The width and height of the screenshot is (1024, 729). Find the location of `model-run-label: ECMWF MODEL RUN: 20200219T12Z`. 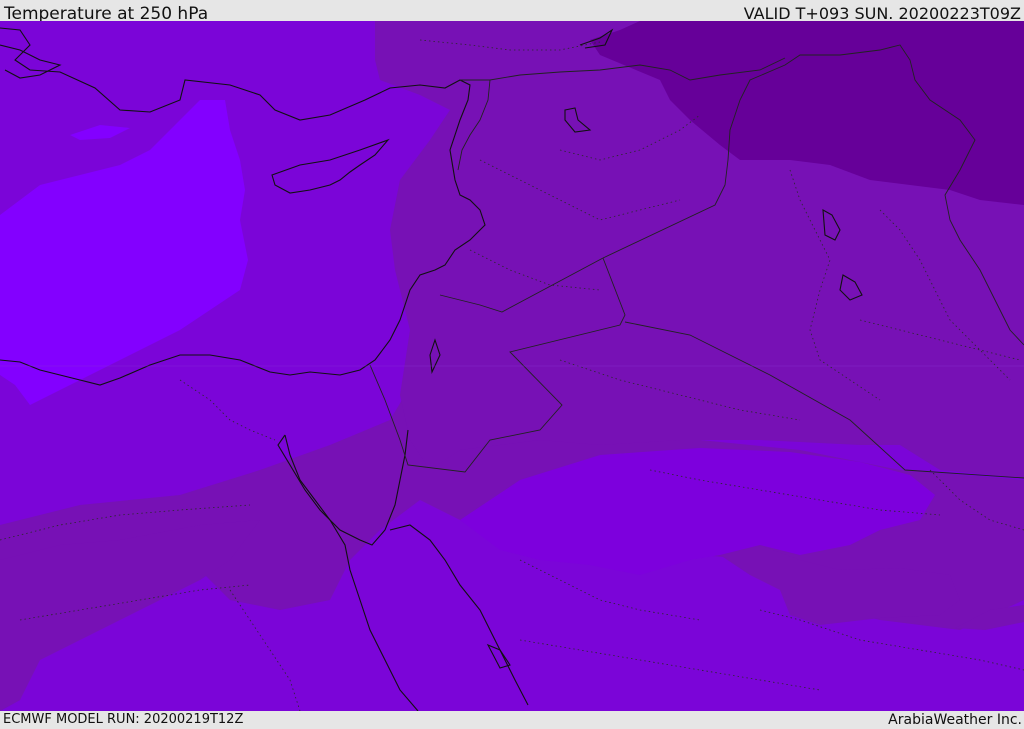

model-run-label: ECMWF MODEL RUN: 20200219T12Z is located at coordinates (123, 719).